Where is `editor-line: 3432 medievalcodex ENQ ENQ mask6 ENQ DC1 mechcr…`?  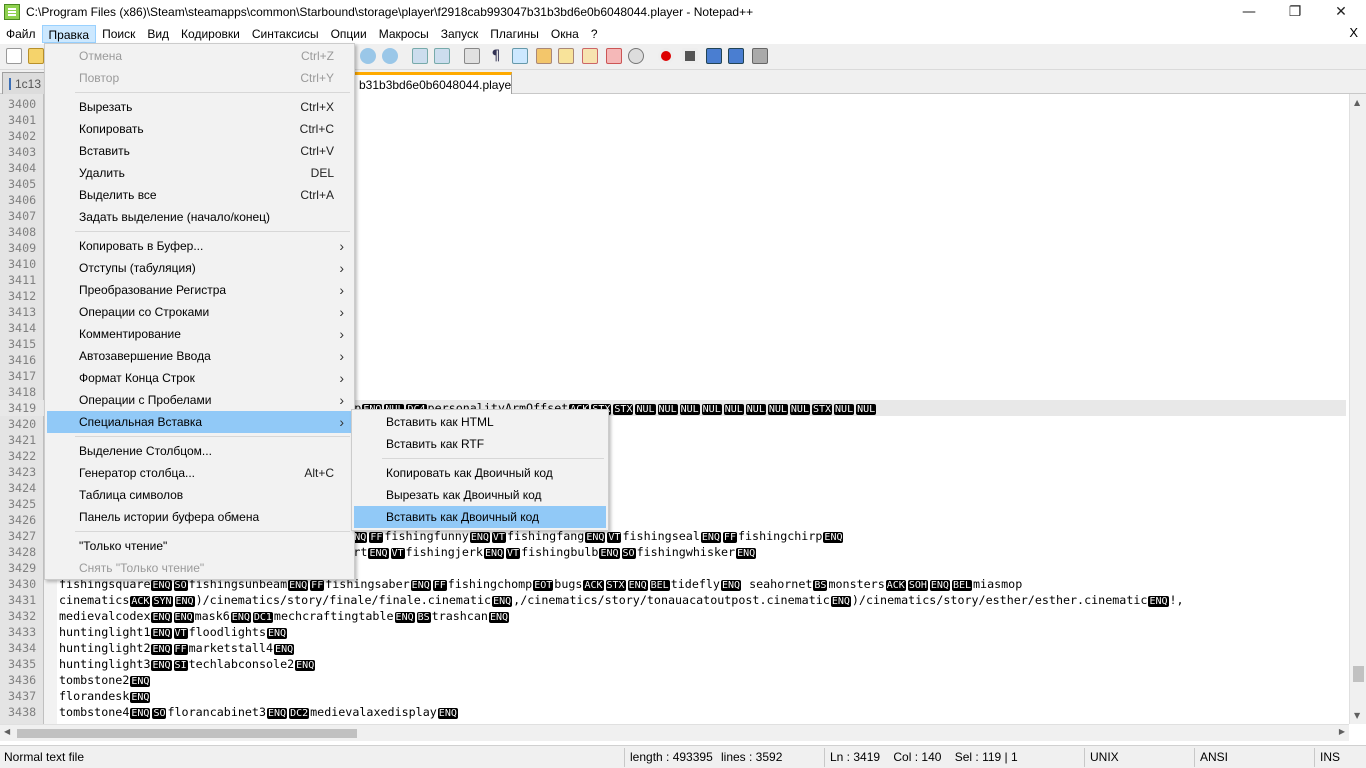 editor-line: 3432 medievalcodex ENQ ENQ mask6 ENQ DC1 mechcr… is located at coordinates (673, 616).